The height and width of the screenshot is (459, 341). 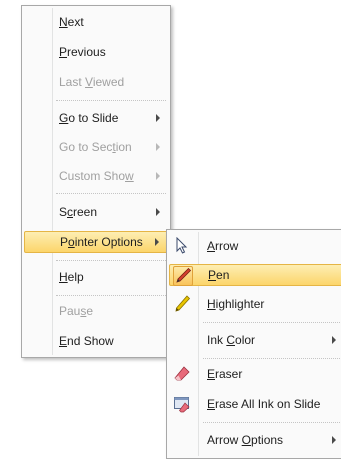 What do you see at coordinates (182, 245) in the screenshot?
I see `arrow-cursor-icon` at bounding box center [182, 245].